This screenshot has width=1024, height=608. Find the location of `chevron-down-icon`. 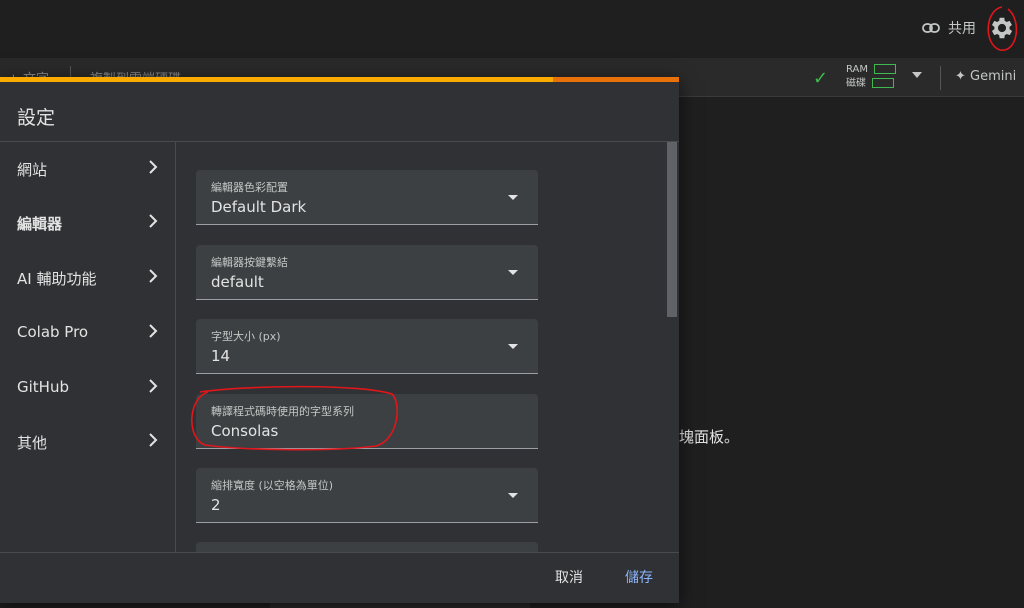

chevron-down-icon is located at coordinates (917, 75).